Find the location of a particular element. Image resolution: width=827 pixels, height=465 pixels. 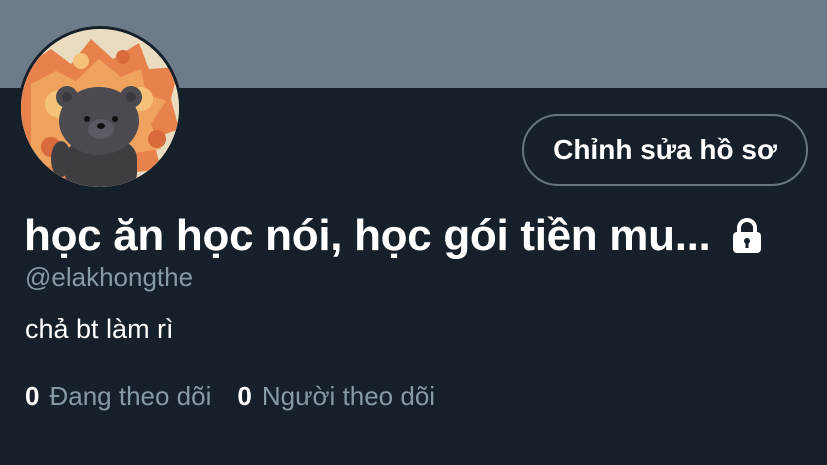

followers-link: 0 Người theo dõi is located at coordinates (336, 396).